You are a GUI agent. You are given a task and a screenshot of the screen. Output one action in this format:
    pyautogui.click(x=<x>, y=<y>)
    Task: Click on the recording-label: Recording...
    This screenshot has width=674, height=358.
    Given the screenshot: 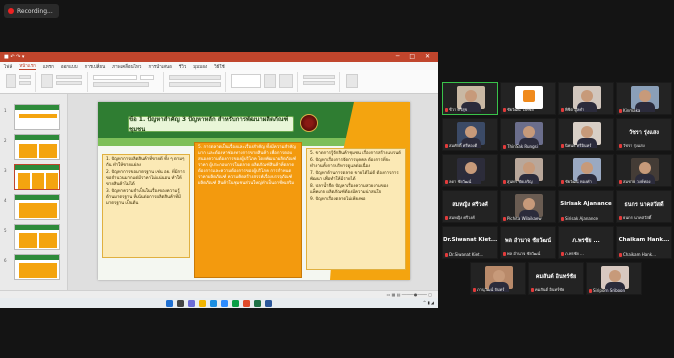 What is the action you would take?
    pyautogui.click(x=35, y=11)
    